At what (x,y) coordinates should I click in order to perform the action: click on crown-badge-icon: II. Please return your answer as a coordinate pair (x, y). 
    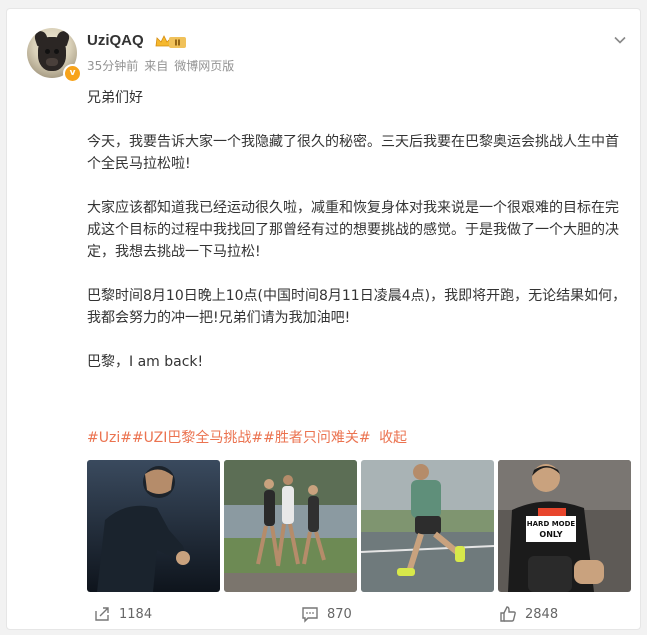
    Looking at the image, I should click on (171, 42).